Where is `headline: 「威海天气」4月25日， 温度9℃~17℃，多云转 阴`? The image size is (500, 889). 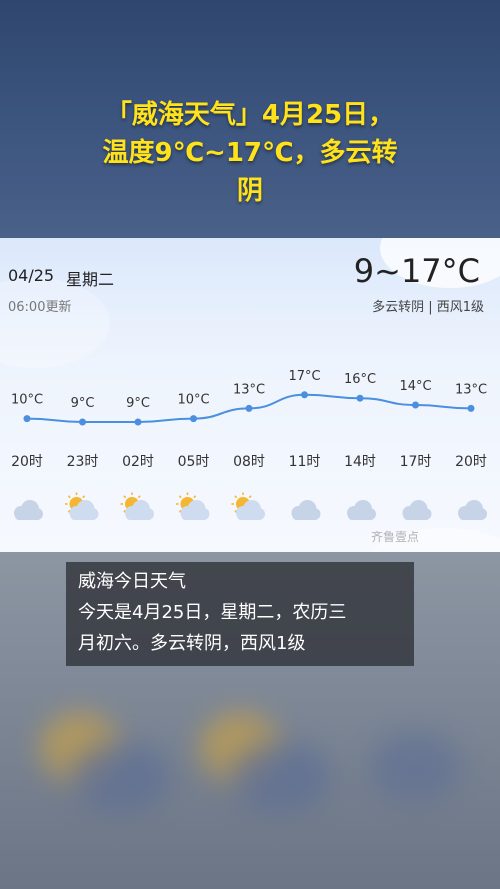
headline: 「威海天气」4月25日， 温度9℃~17℃，多云转 阴 is located at coordinates (250, 153).